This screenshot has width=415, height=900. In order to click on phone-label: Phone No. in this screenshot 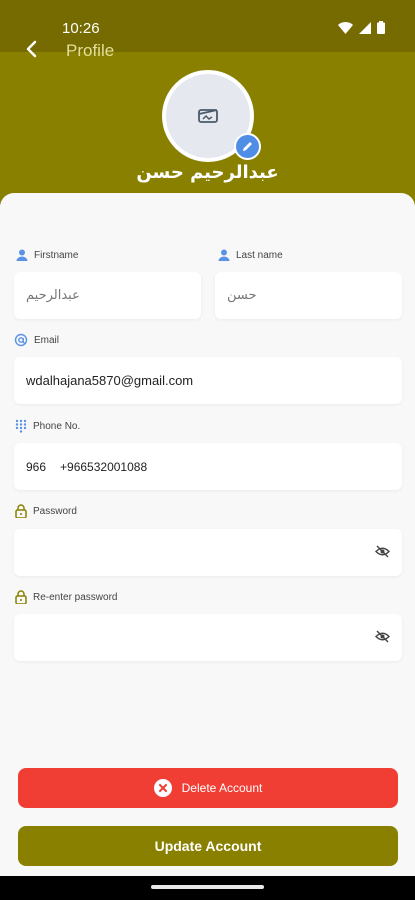, I will do `click(47, 426)`.